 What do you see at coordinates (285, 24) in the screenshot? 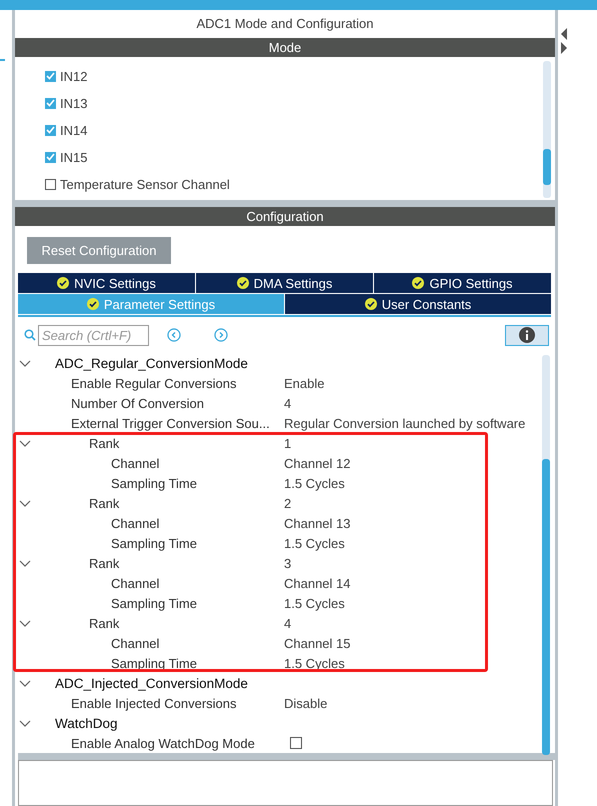
I see `panel-title: ADC1 Mode and Configuration` at bounding box center [285, 24].